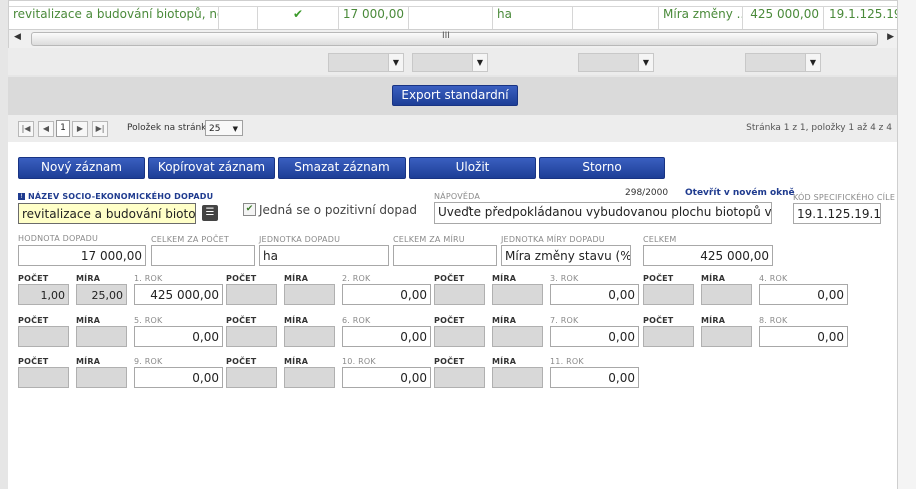  I want to click on scroll-right-icon: ▶, so click(890, 37).